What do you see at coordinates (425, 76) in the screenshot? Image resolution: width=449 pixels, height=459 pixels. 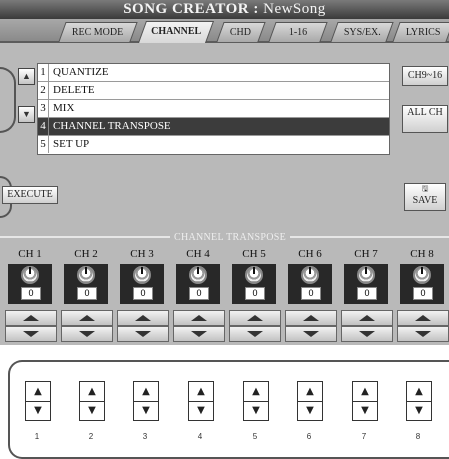 I see `ch-range-button: CH9~16` at bounding box center [425, 76].